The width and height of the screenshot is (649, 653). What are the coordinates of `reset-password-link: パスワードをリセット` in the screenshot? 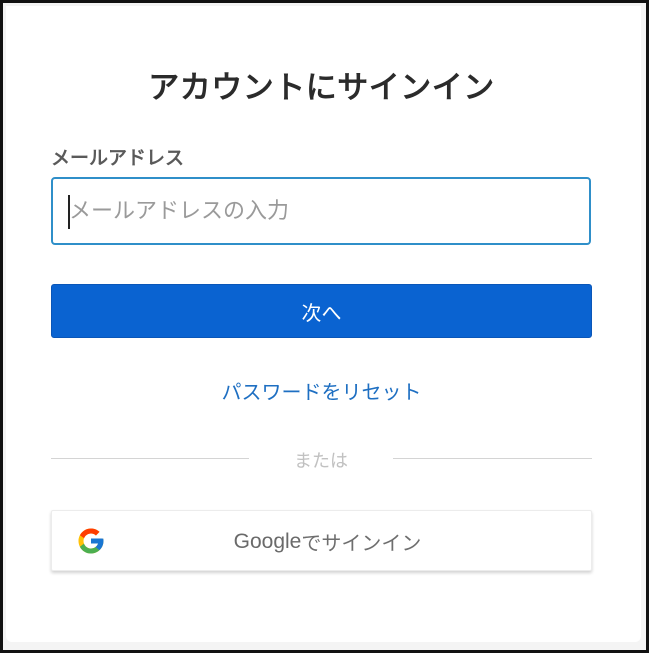 It's located at (321, 390).